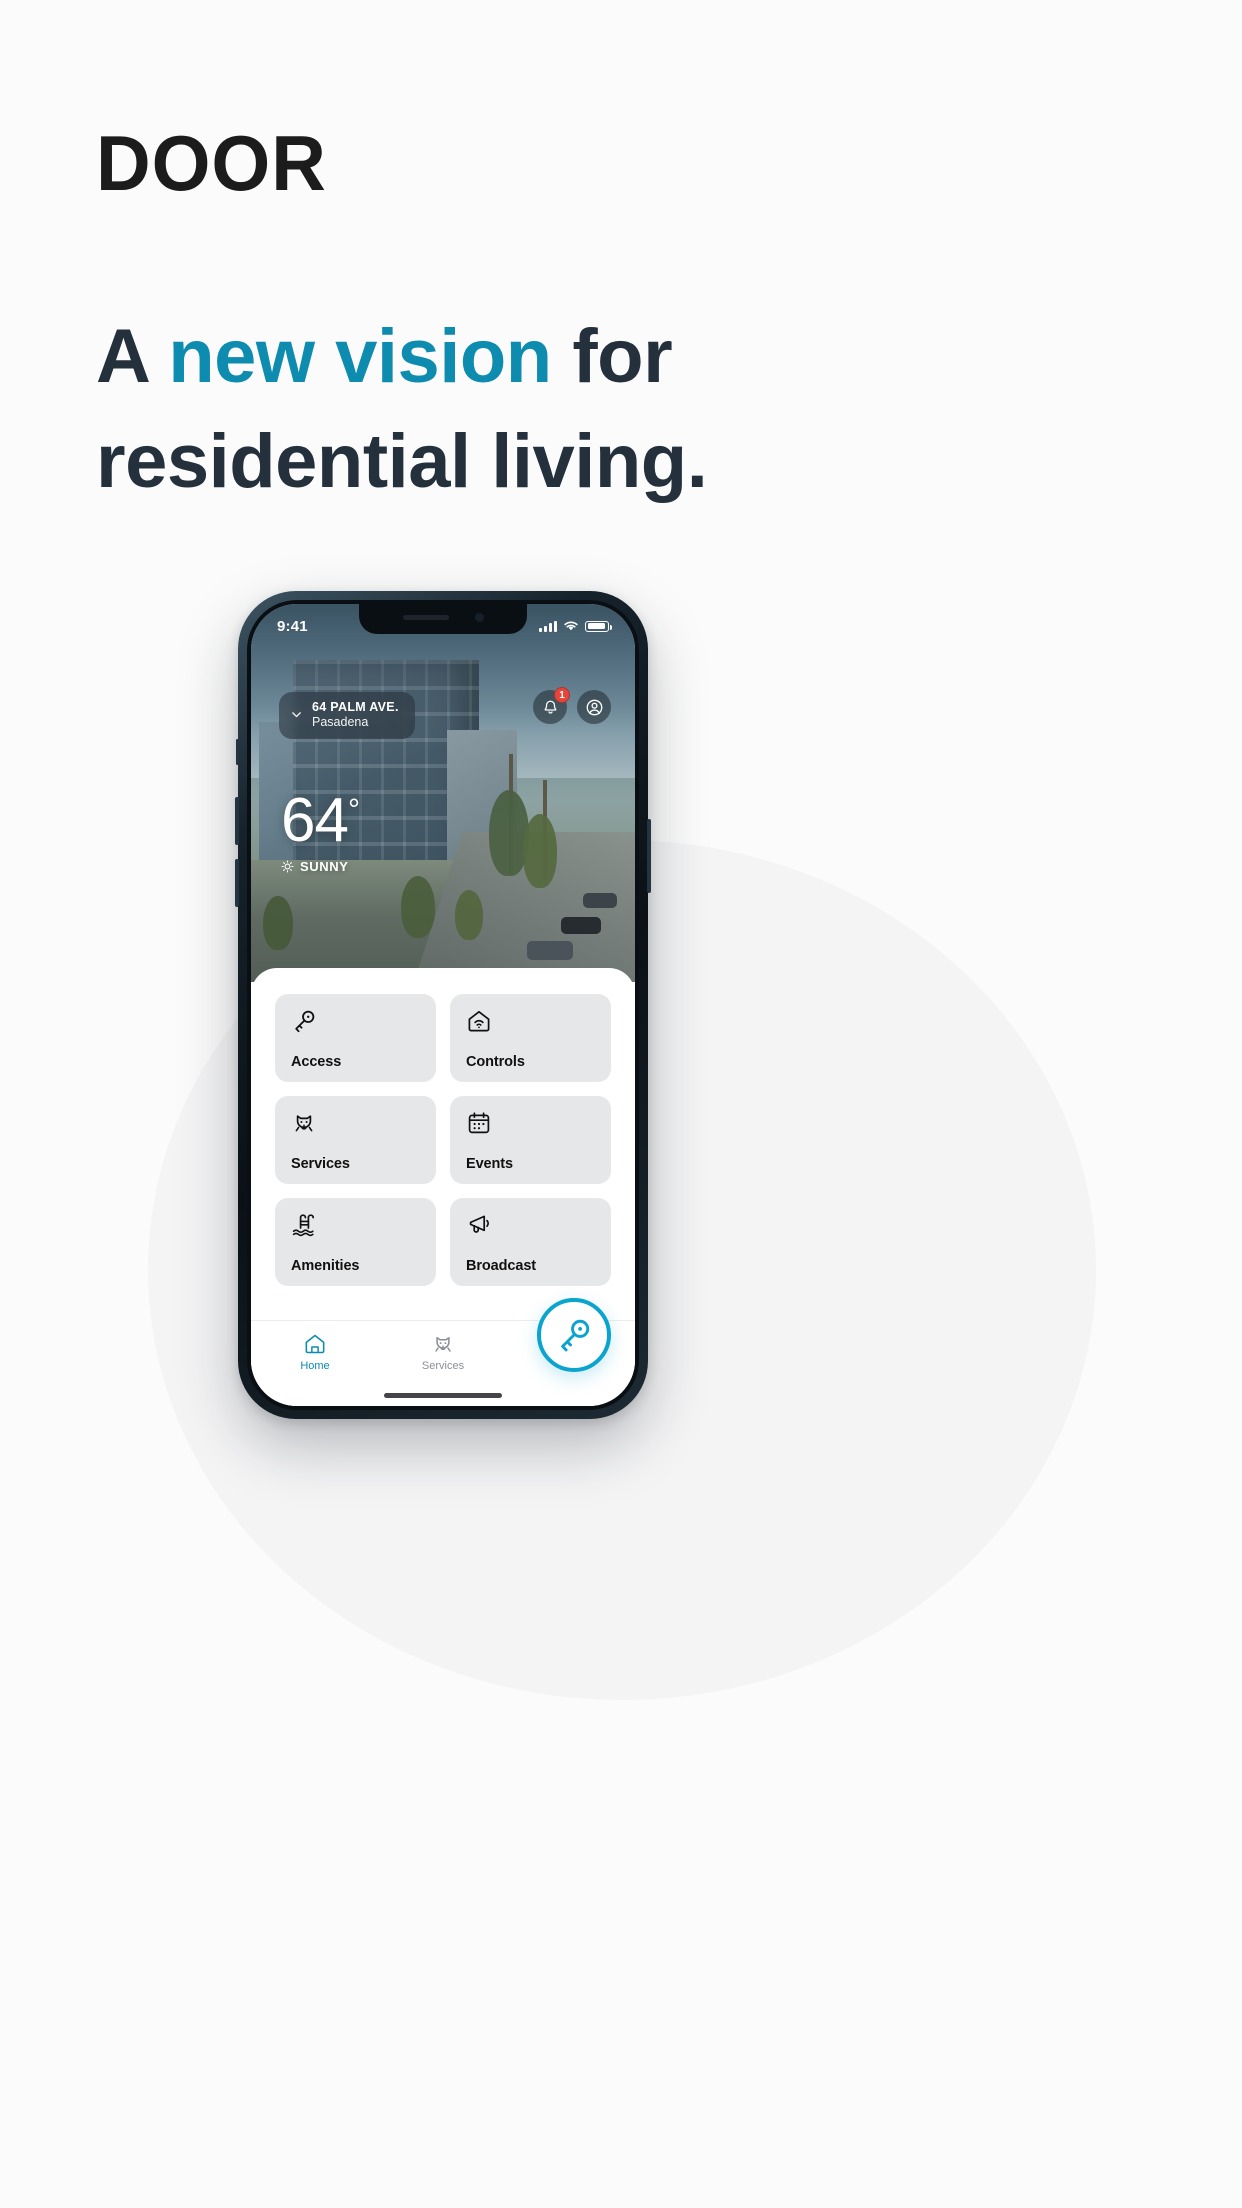 This screenshot has width=1242, height=2208. What do you see at coordinates (360, 356) in the screenshot?
I see `headline-accent: new vision` at bounding box center [360, 356].